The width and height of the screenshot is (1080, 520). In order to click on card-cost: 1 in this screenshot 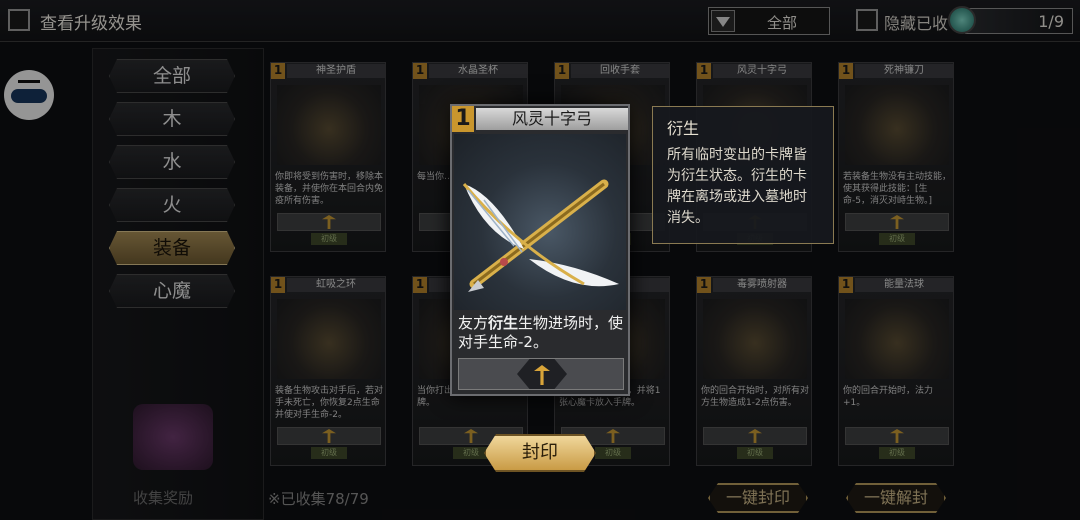, I will do `click(463, 119)`.